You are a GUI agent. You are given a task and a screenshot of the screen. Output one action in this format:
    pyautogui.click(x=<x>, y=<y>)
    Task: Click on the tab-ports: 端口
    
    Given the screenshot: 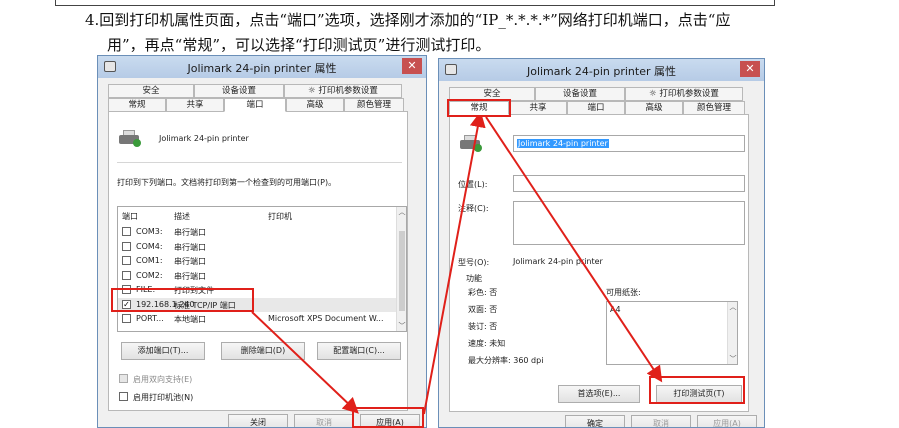 What is the action you would take?
    pyautogui.click(x=255, y=105)
    